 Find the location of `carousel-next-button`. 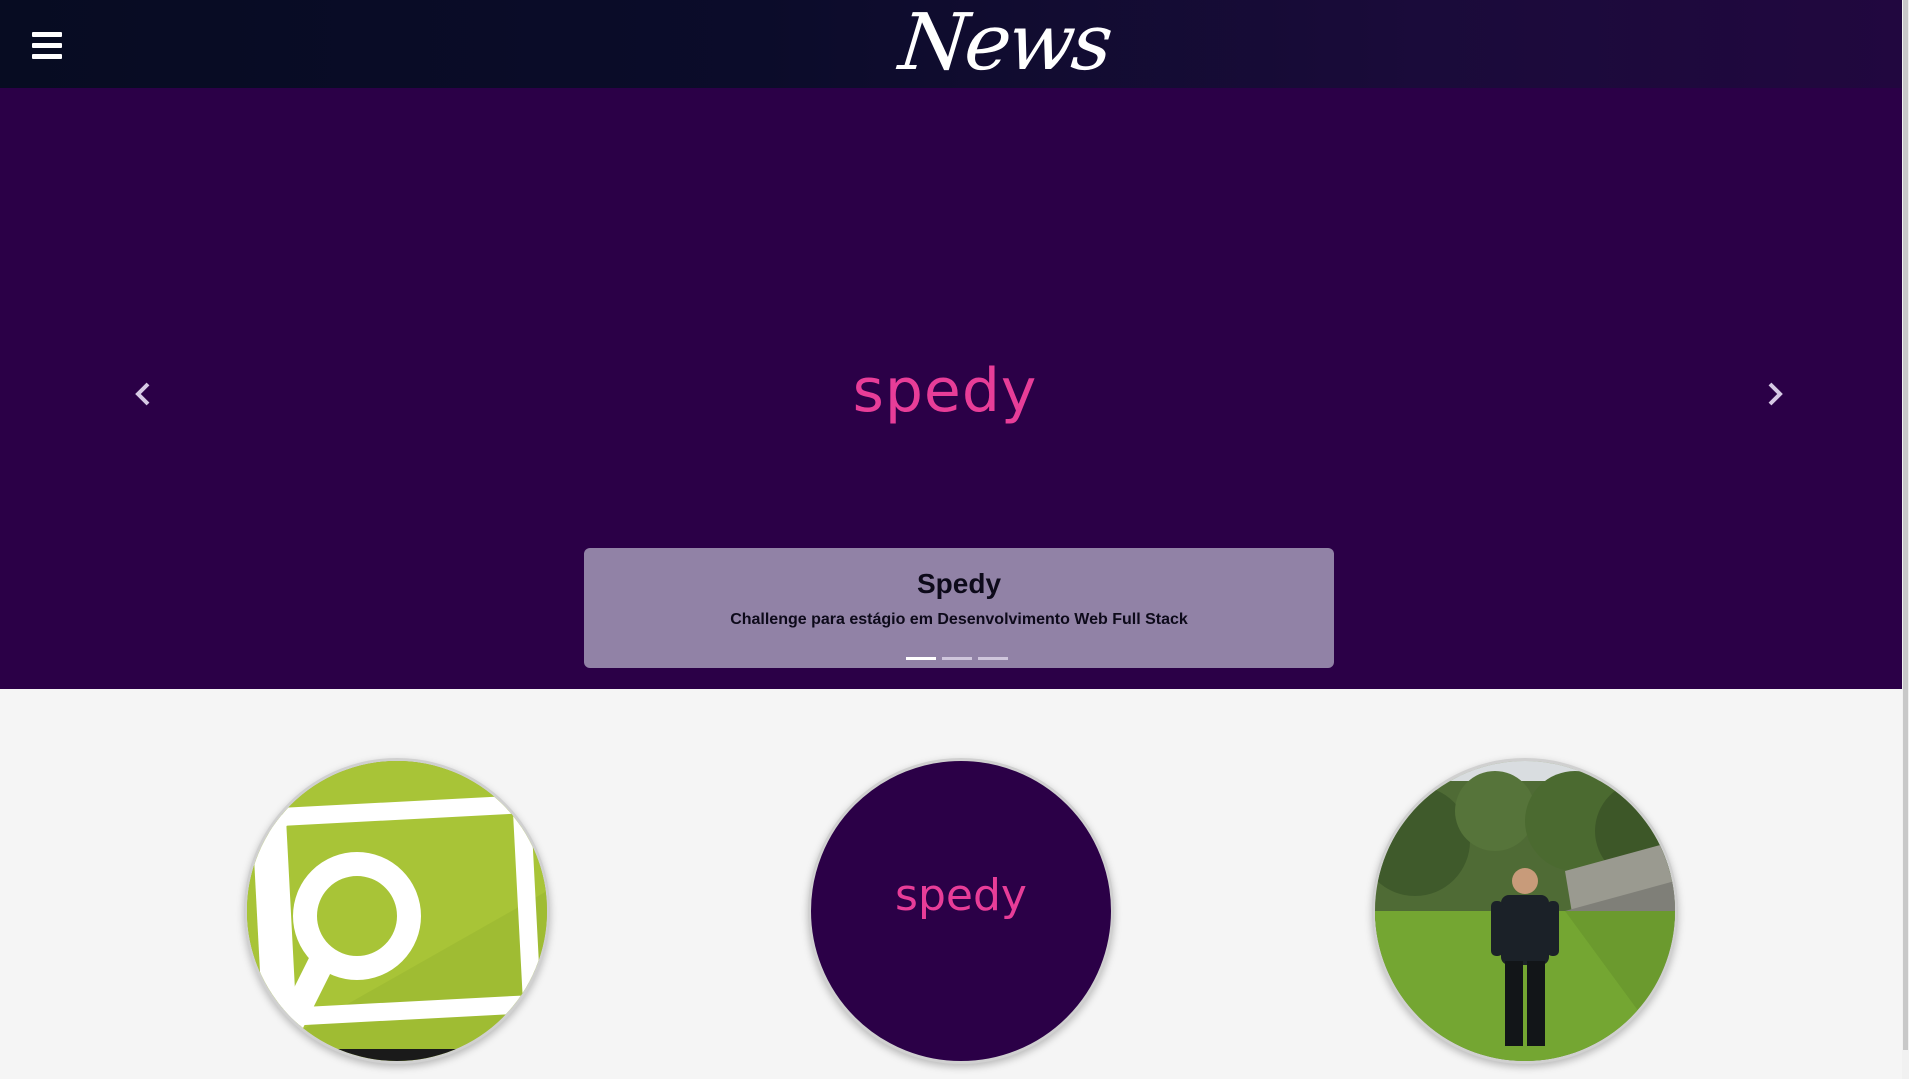

carousel-next-button is located at coordinates (1775, 394).